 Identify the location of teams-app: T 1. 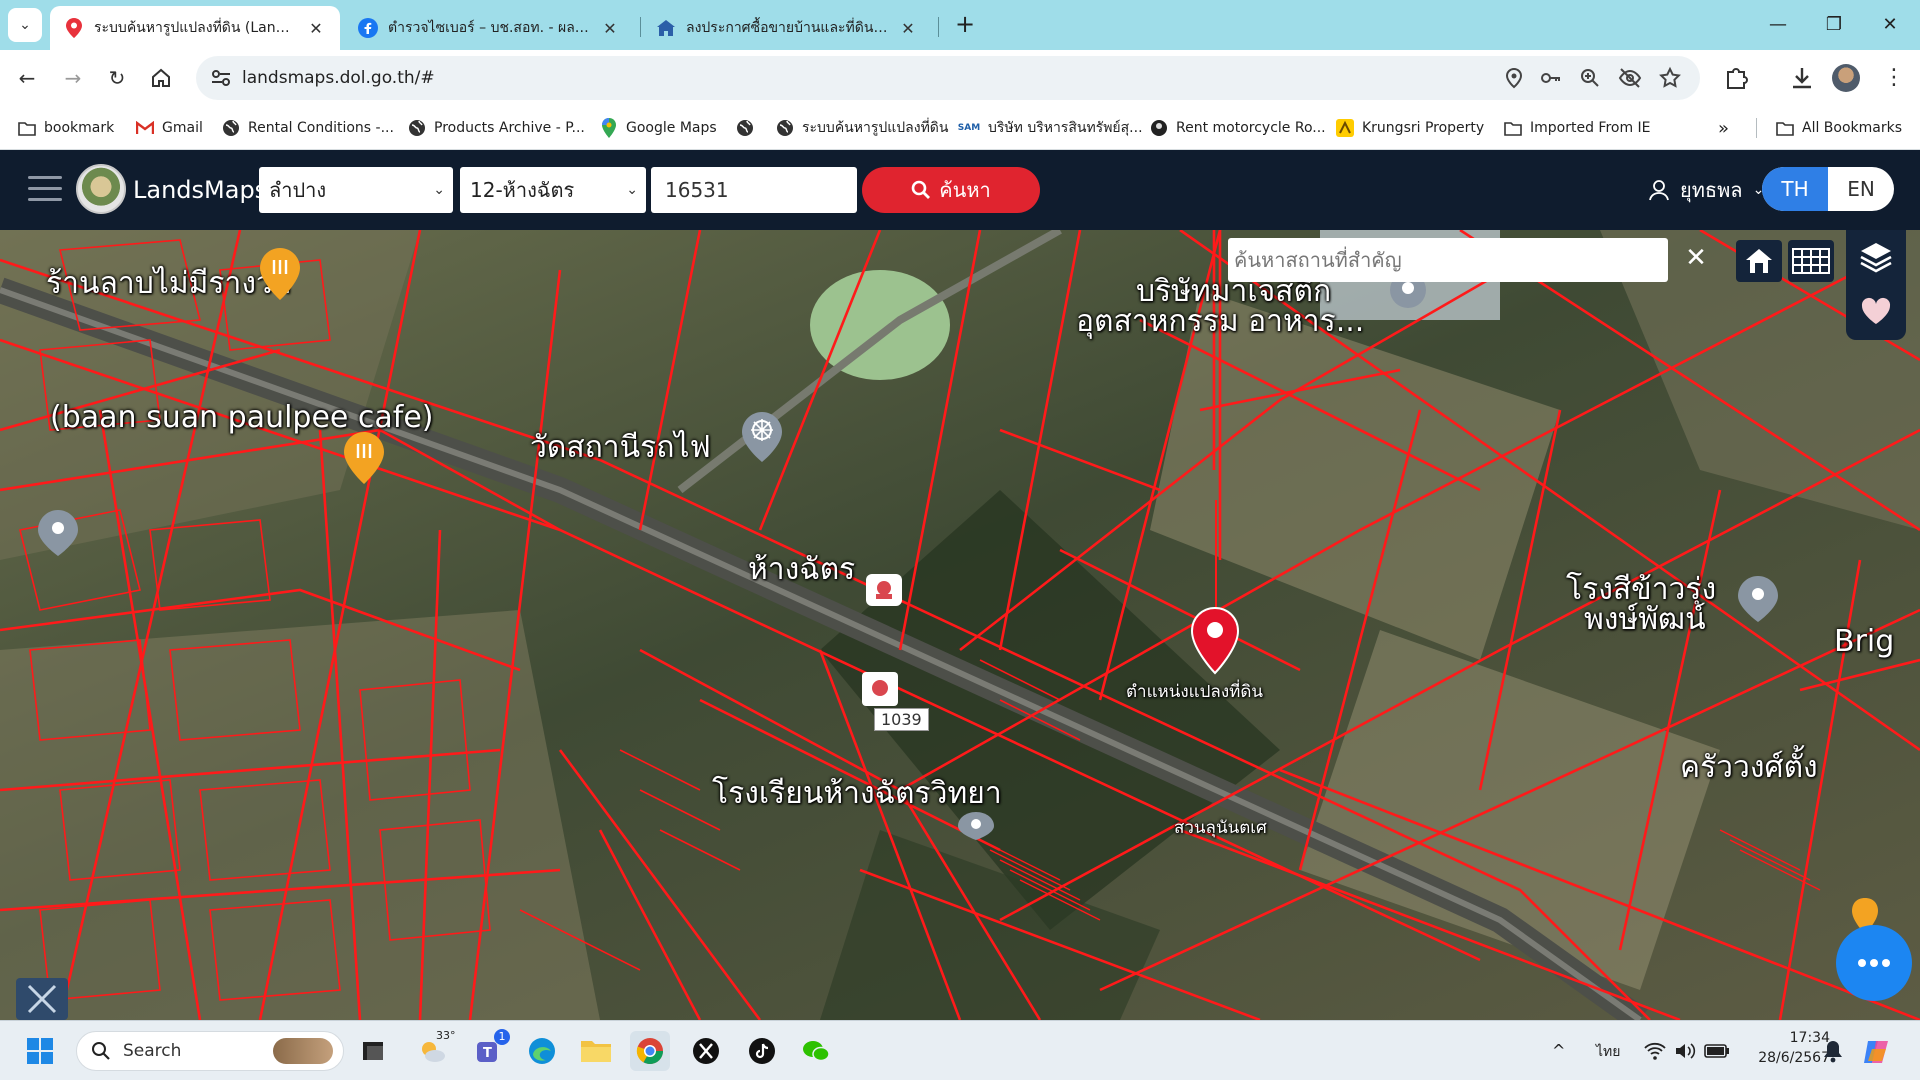
(490, 1050).